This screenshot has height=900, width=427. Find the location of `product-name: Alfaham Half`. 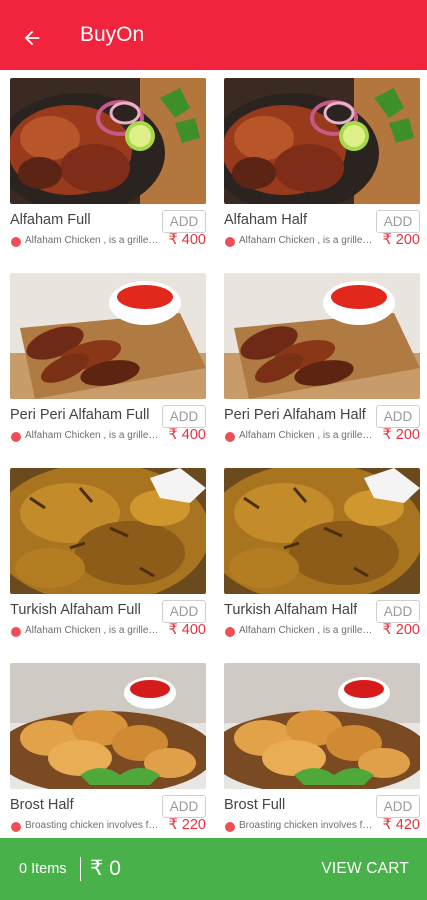

product-name: Alfaham Half is located at coordinates (266, 220).